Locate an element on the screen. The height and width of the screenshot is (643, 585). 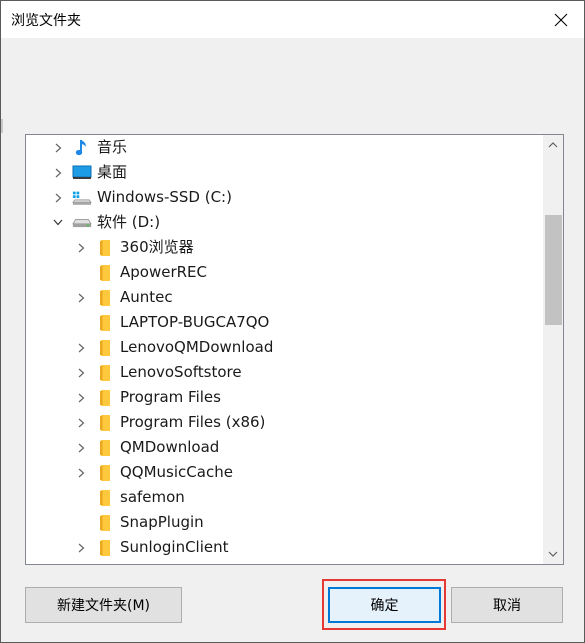
ok-button: 确定 is located at coordinates (384, 605).